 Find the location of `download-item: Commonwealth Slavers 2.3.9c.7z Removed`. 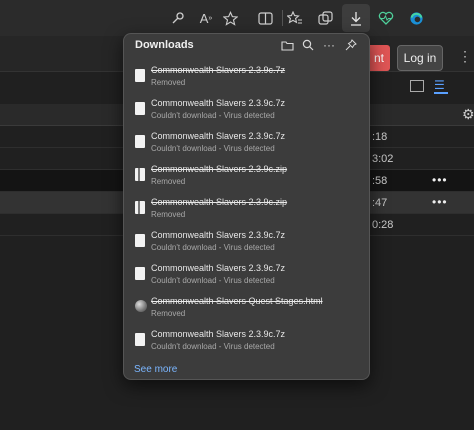

download-item: Commonwealth Slavers 2.3.9c.7z Removed is located at coordinates (246, 78).